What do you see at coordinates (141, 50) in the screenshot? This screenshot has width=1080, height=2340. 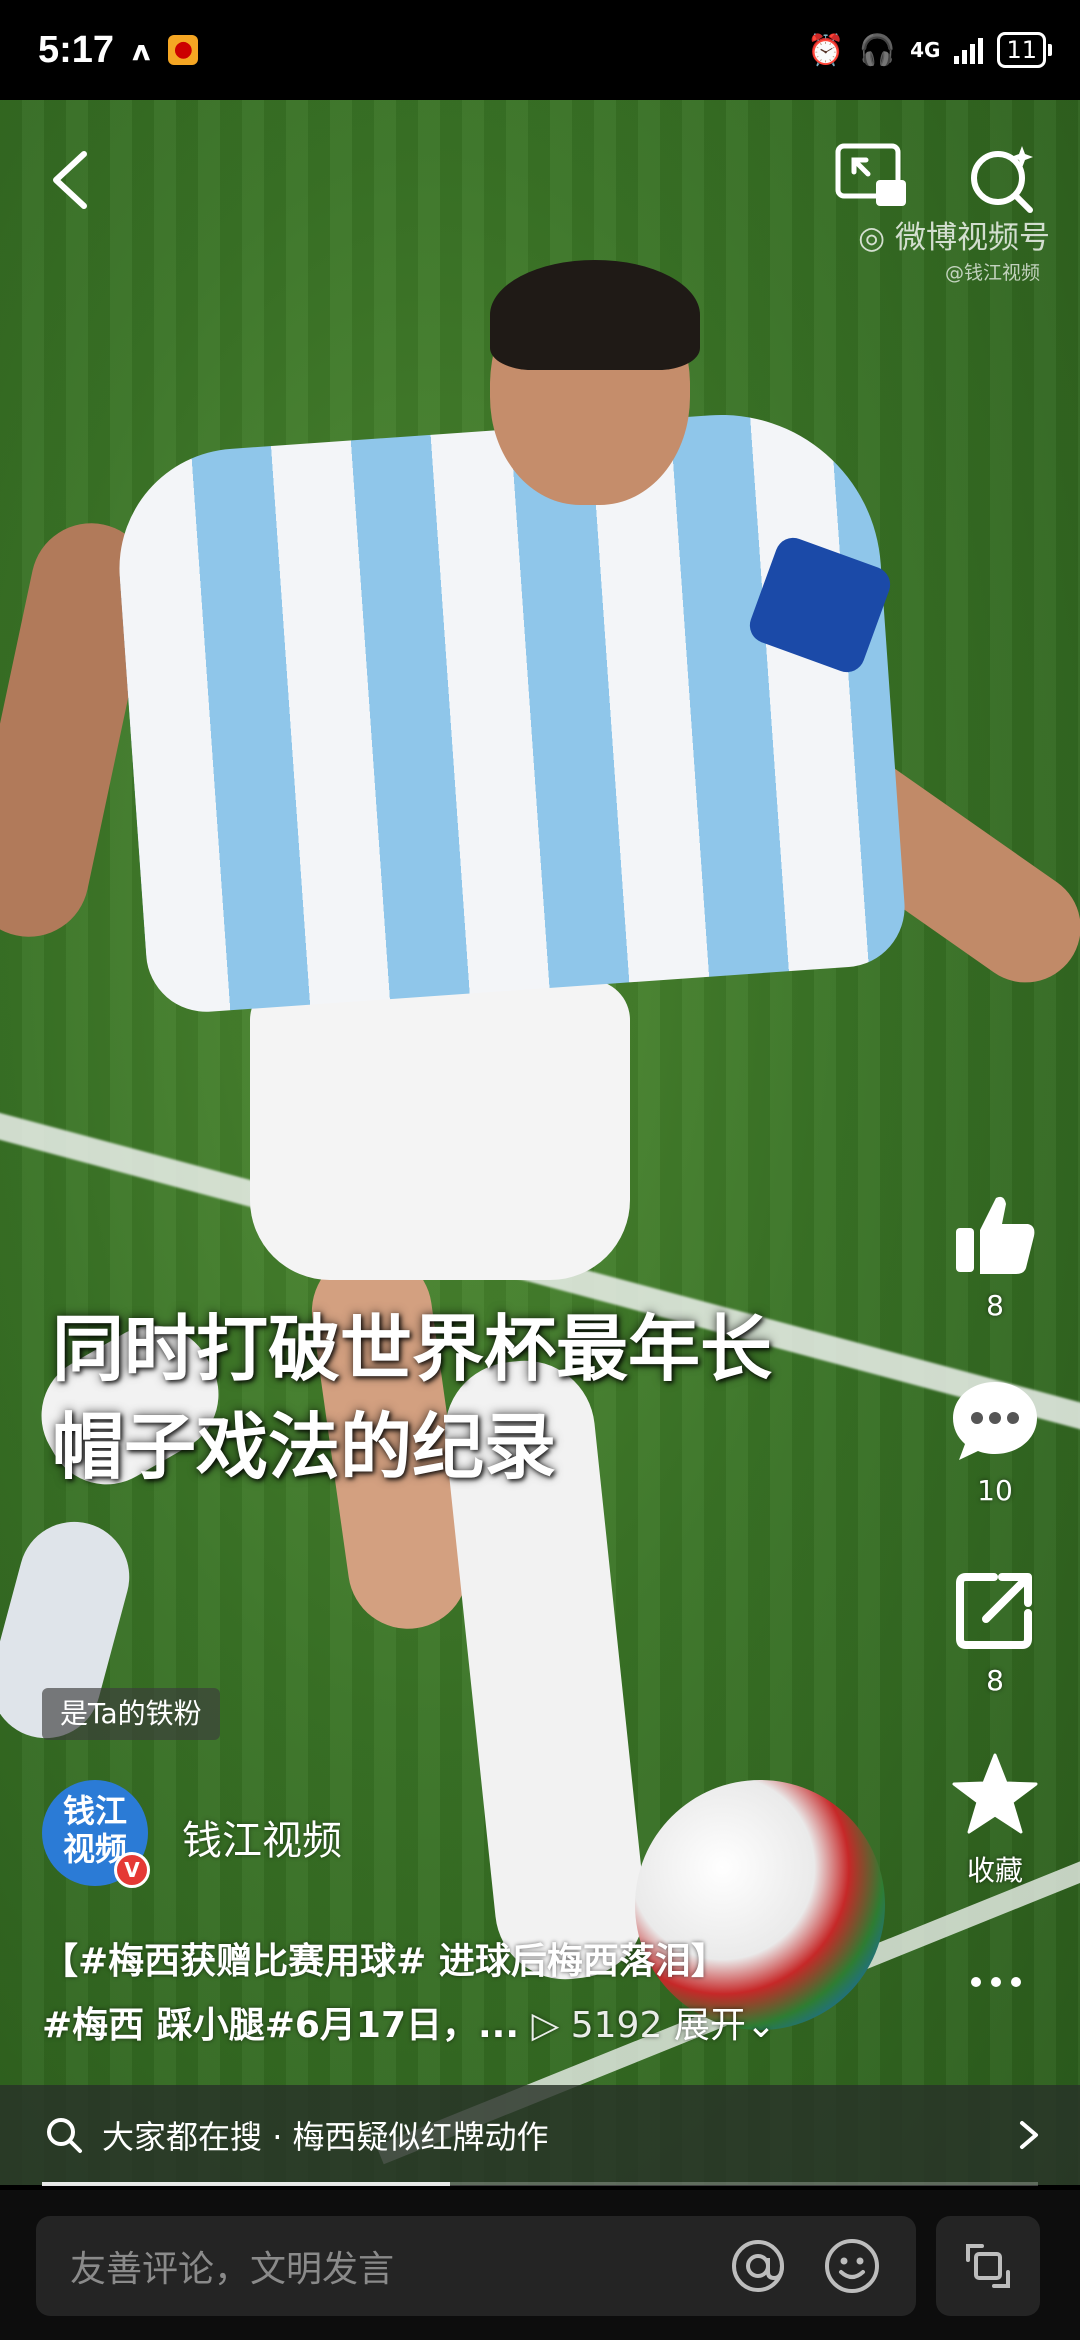 I see `app-notification-icon: ʌ` at bounding box center [141, 50].